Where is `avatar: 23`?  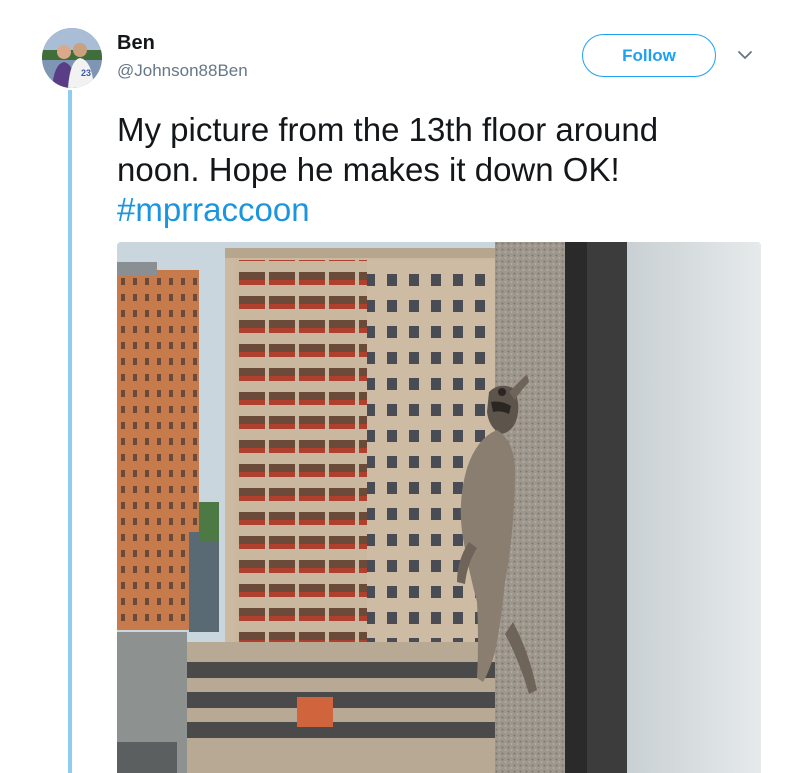
avatar: 23 is located at coordinates (72, 58).